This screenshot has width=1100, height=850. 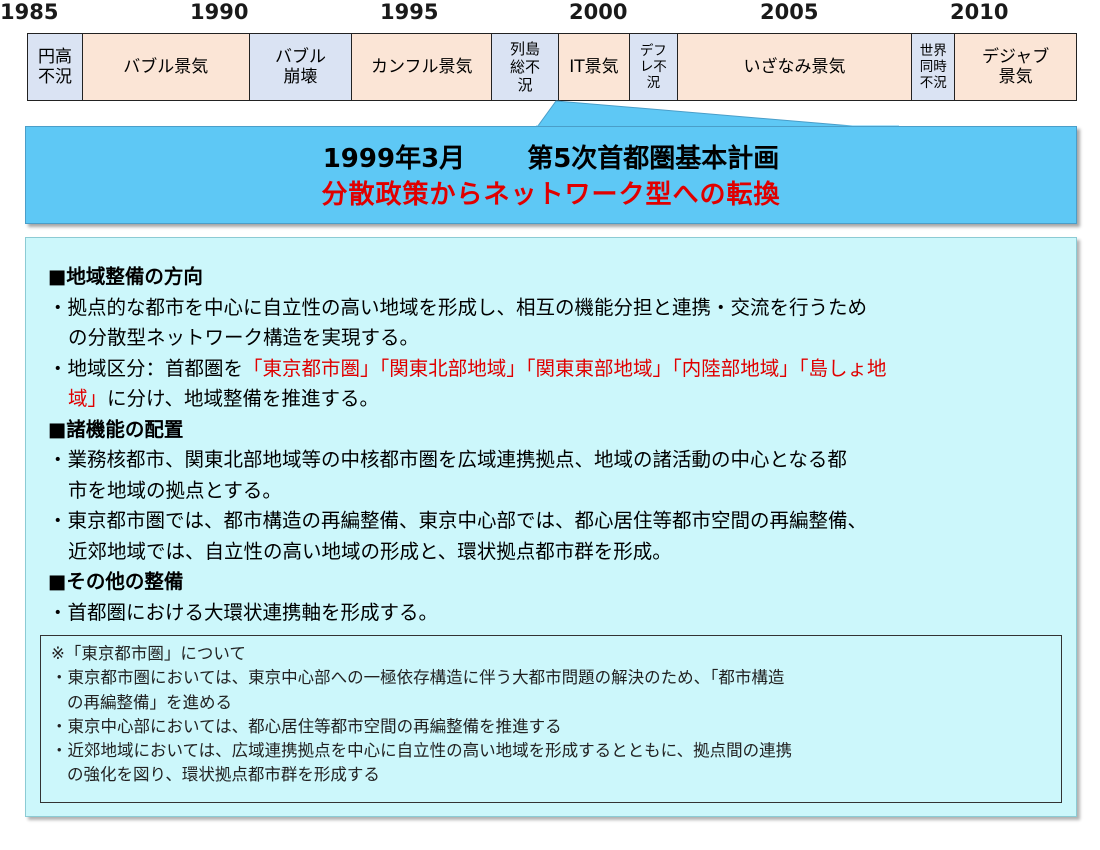 What do you see at coordinates (394, 159) in the screenshot?
I see `plan-date: 1999年3月` at bounding box center [394, 159].